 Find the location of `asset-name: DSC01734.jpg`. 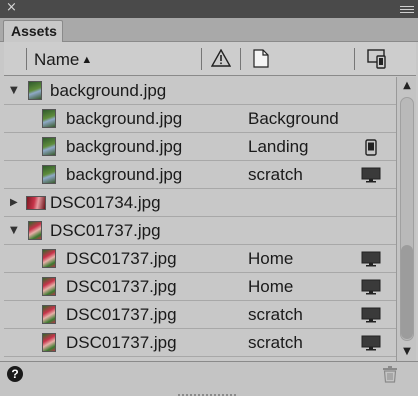

asset-name: DSC01734.jpg is located at coordinates (105, 202).